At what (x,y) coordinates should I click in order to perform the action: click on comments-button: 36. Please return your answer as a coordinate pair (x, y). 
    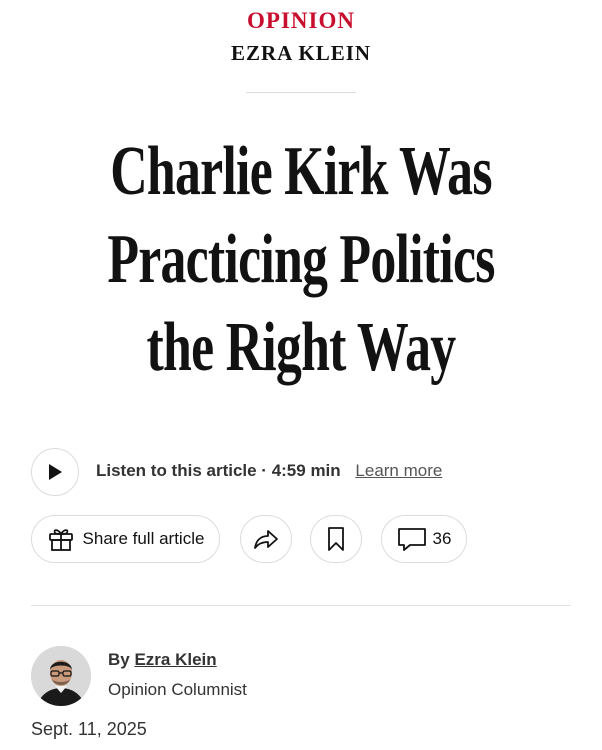
    Looking at the image, I should click on (424, 539).